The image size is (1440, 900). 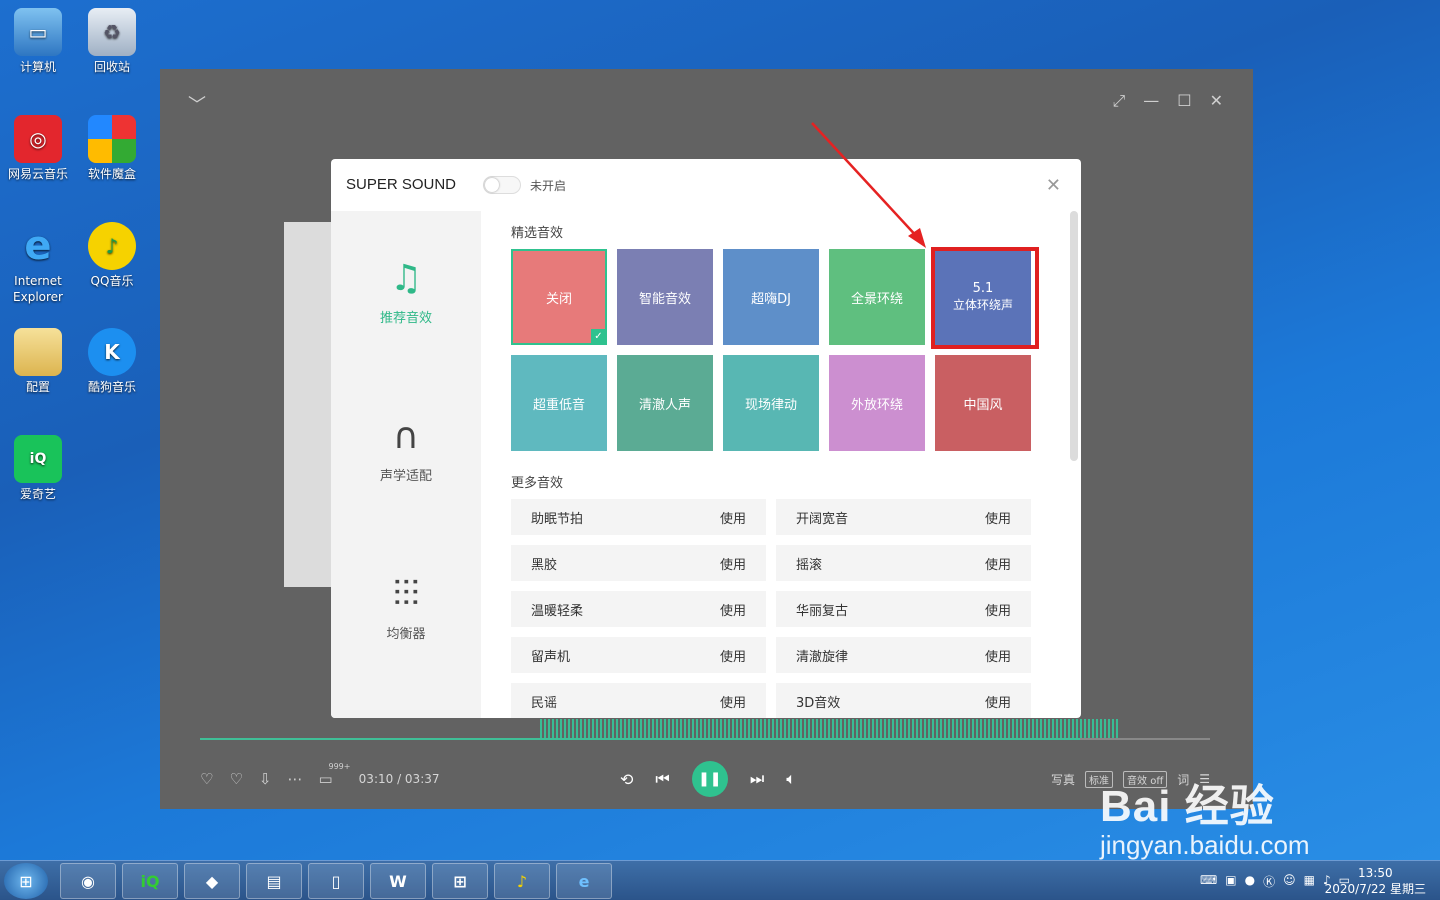 I want to click on taskbar-software-box: ◆, so click(x=212, y=881).